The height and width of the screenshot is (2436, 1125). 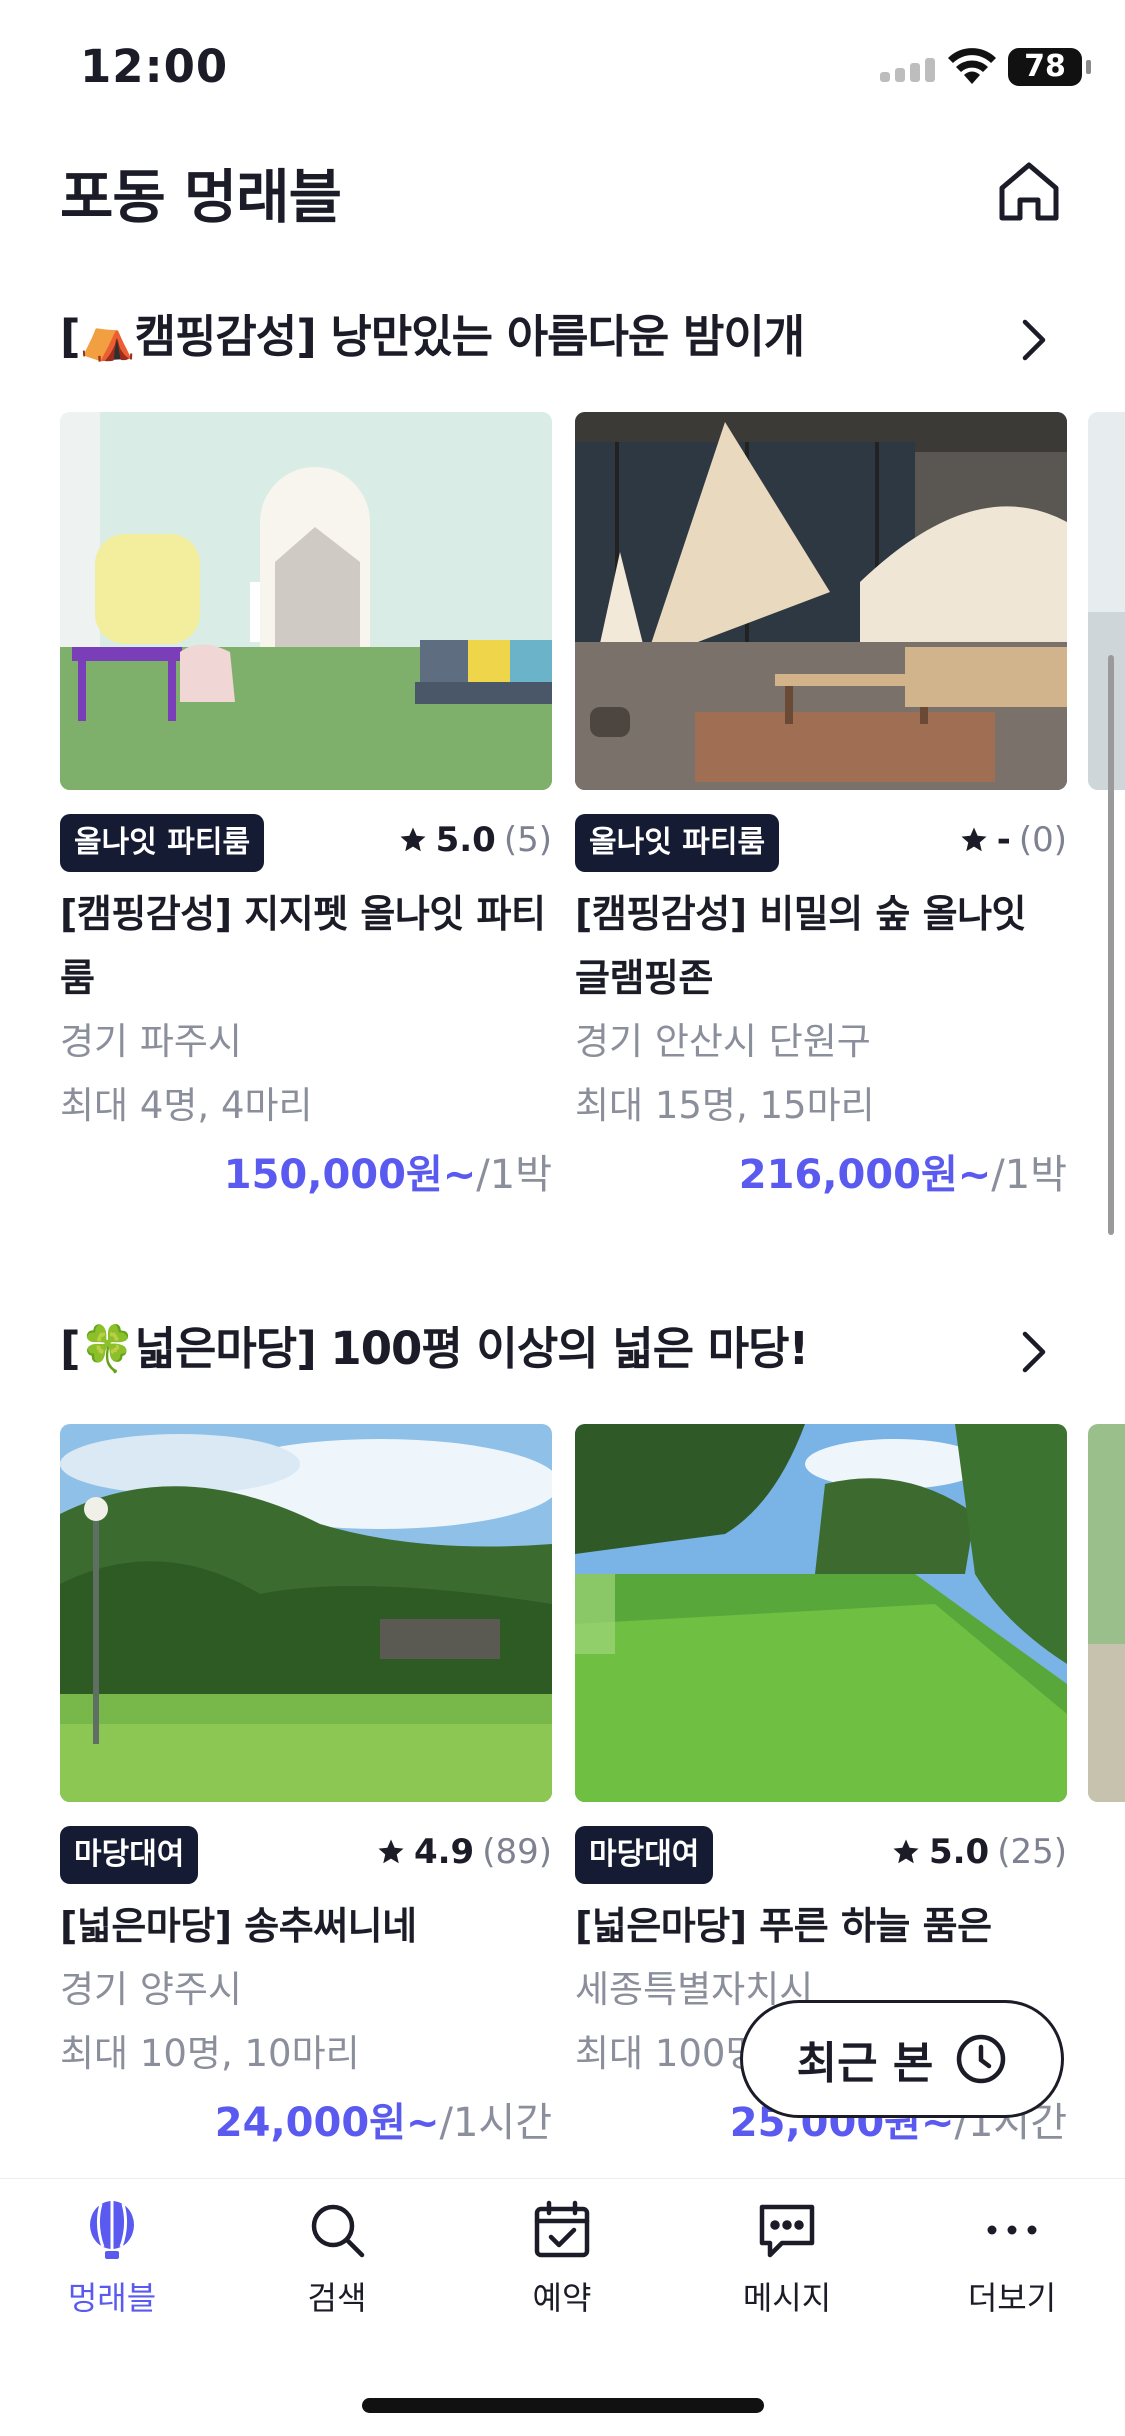 I want to click on balloon-icon, so click(x=112, y=2230).